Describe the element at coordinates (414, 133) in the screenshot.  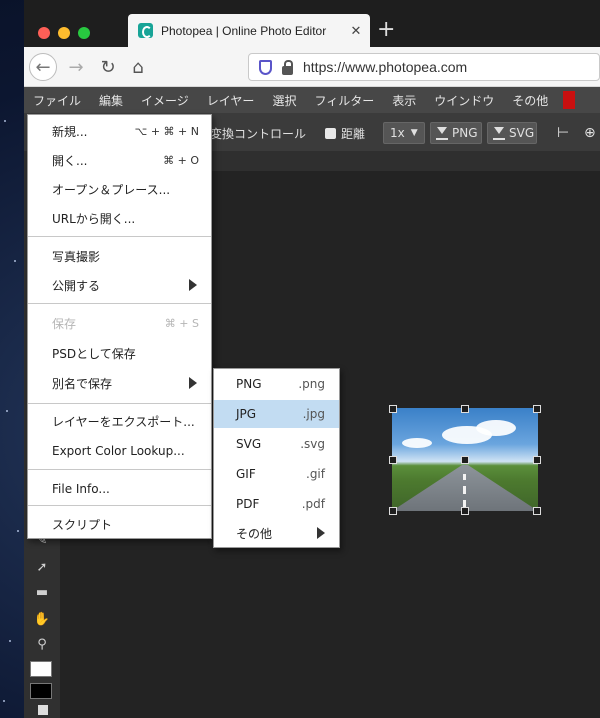
I see `chevron-down-icon: ▼` at that location.